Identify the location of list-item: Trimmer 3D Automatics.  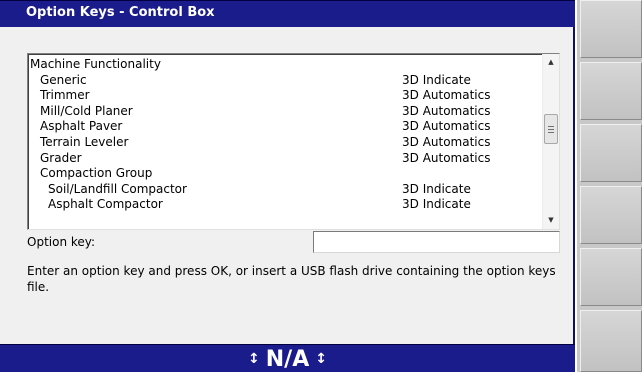
(284, 96).